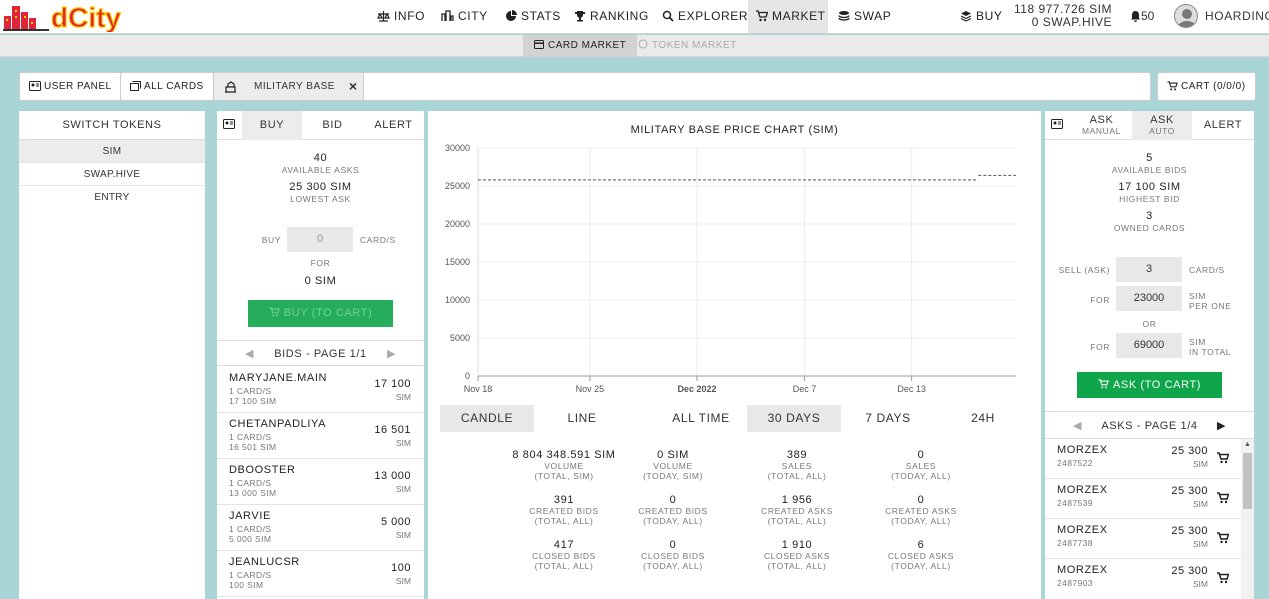 The width and height of the screenshot is (1269, 599). I want to click on tab-ask-manual: ASK MANUAL, so click(1101, 125).